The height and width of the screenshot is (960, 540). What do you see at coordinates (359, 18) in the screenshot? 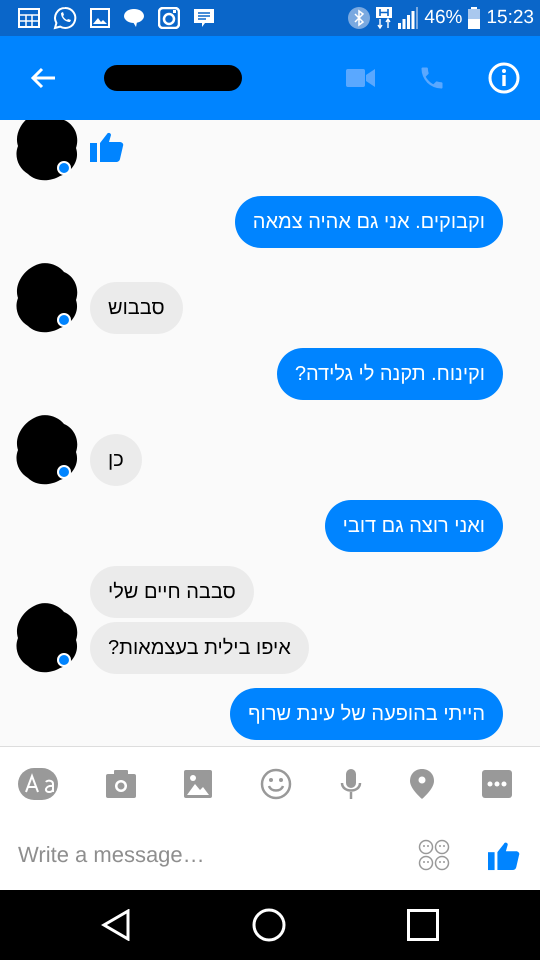
I see `bluetooth-icon` at bounding box center [359, 18].